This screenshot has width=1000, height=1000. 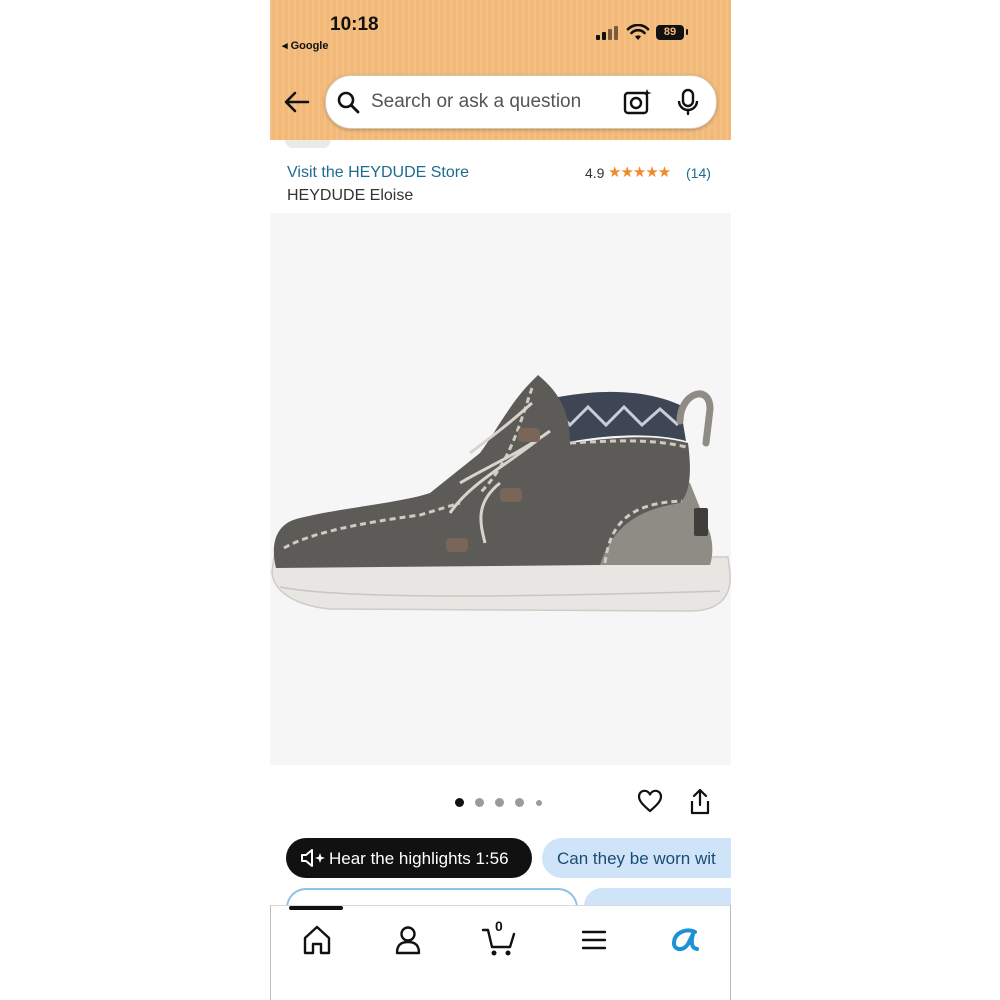 I want to click on battery-indicator: 89, so click(x=670, y=32).